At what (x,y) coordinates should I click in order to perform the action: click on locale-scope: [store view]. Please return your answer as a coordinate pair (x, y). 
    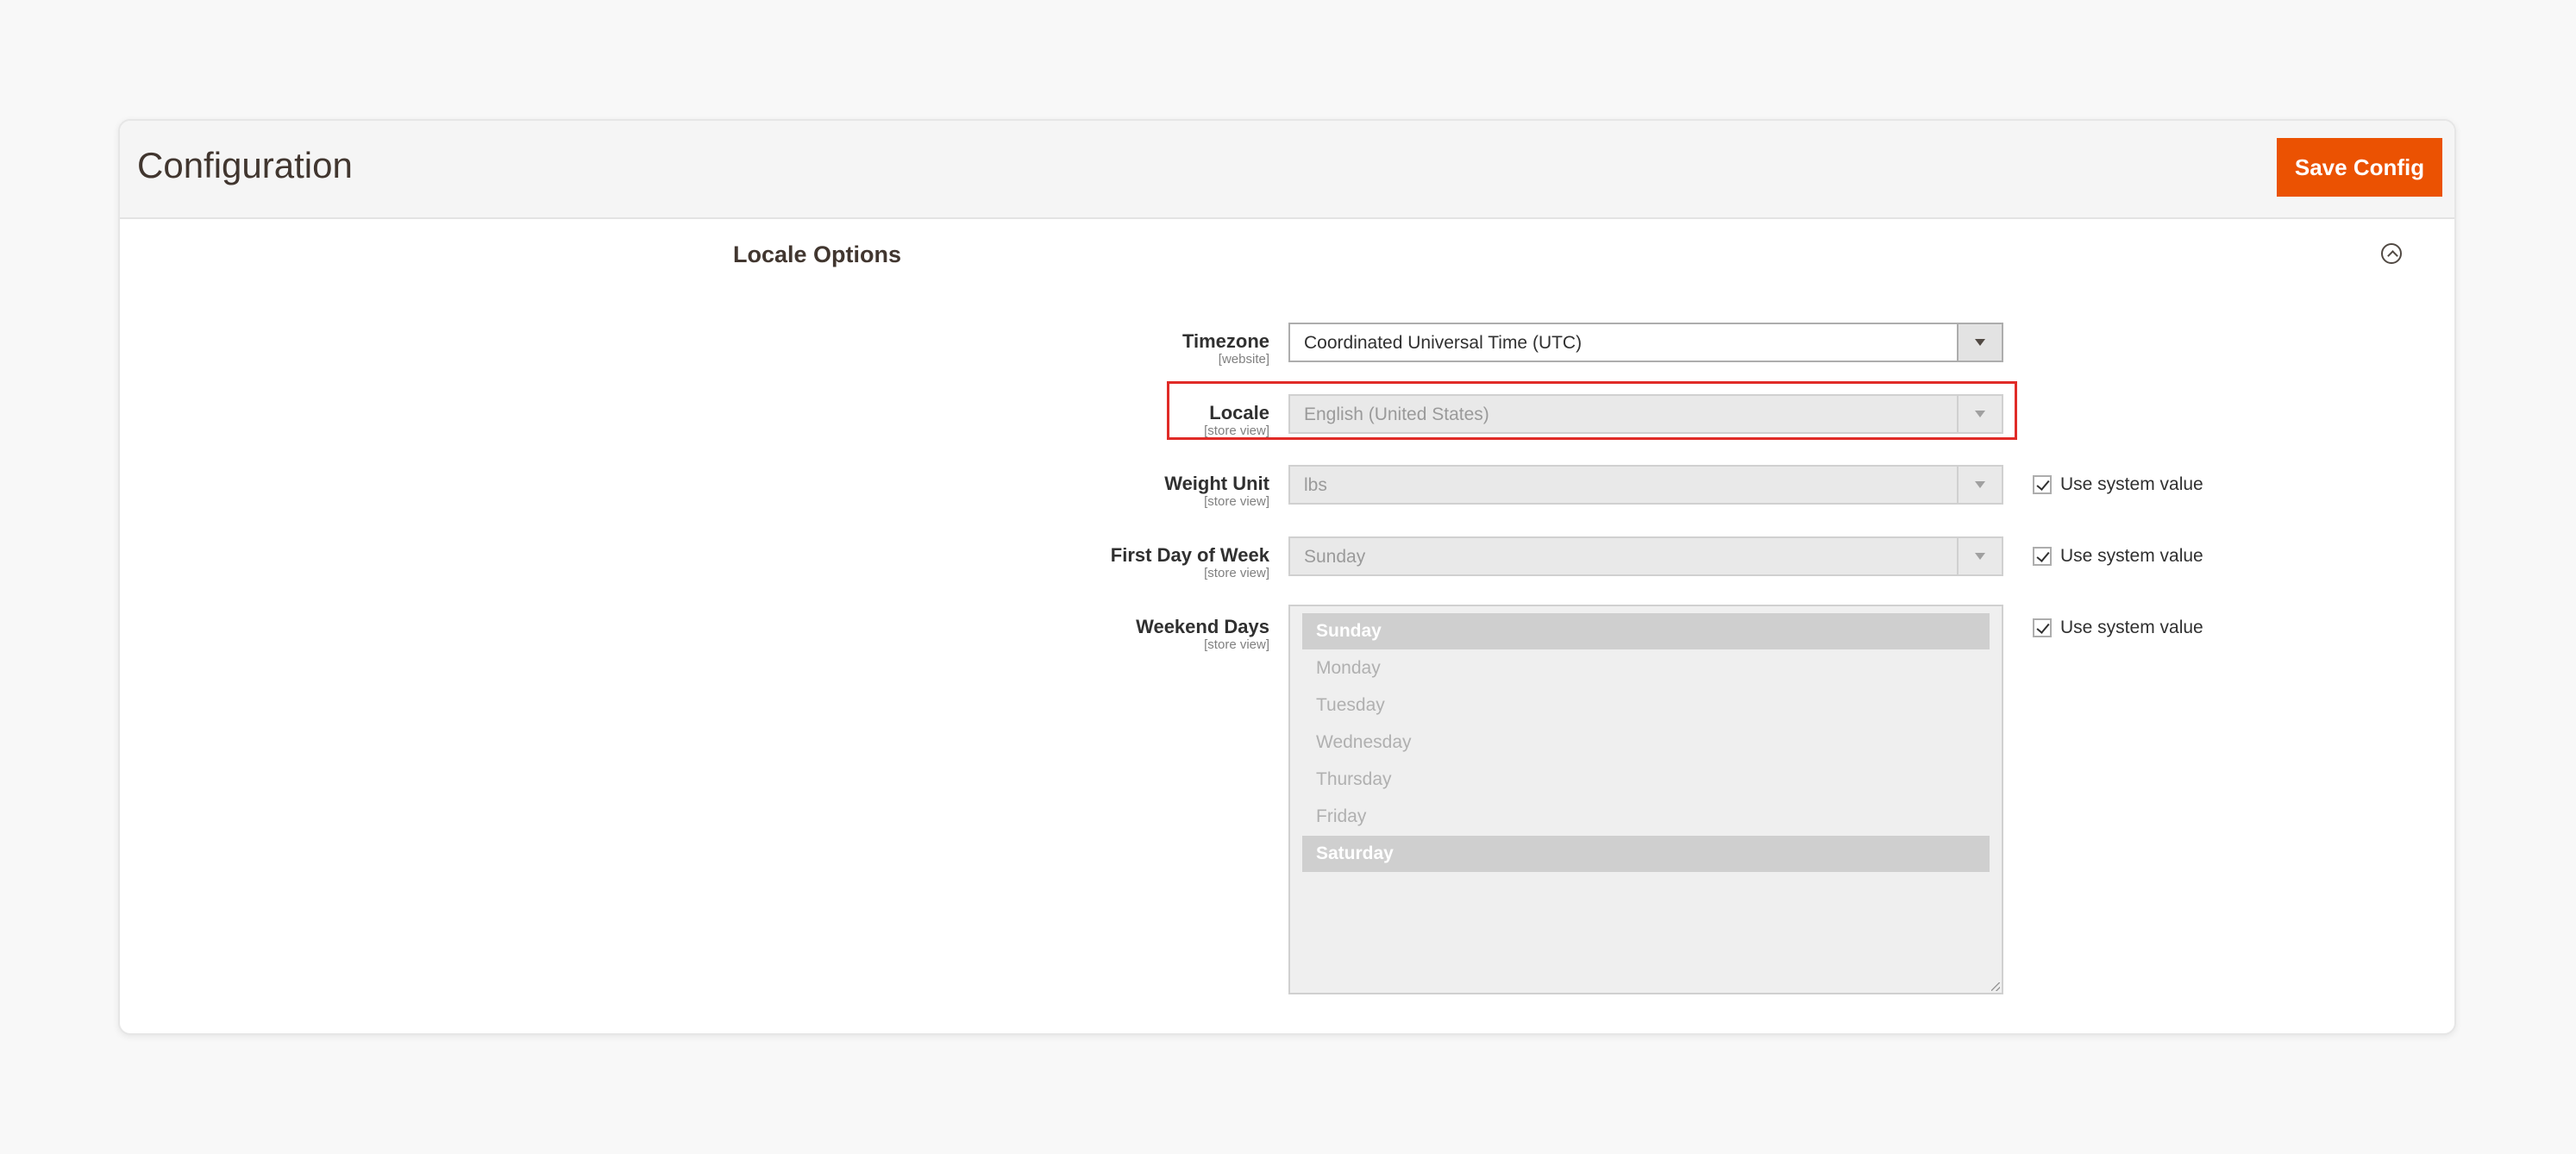
    Looking at the image, I should click on (1236, 430).